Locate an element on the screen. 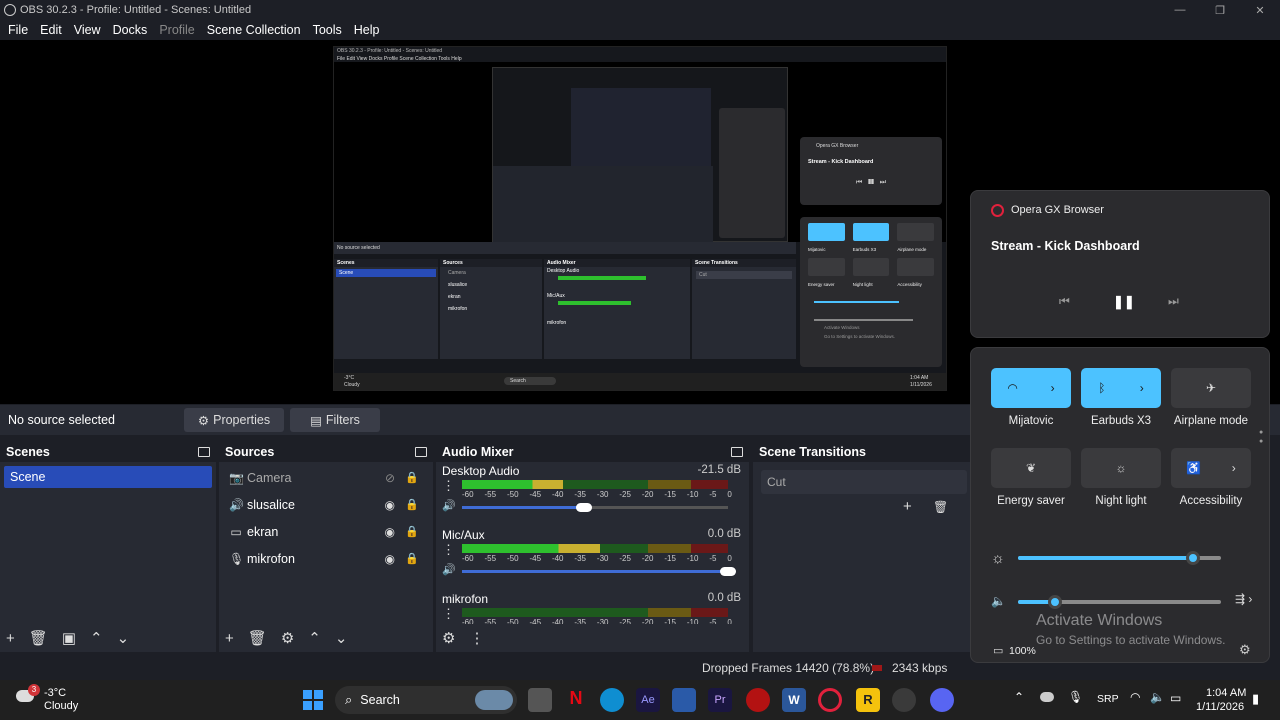 This screenshot has width=1280, height=720. start-button is located at coordinates (313, 700).